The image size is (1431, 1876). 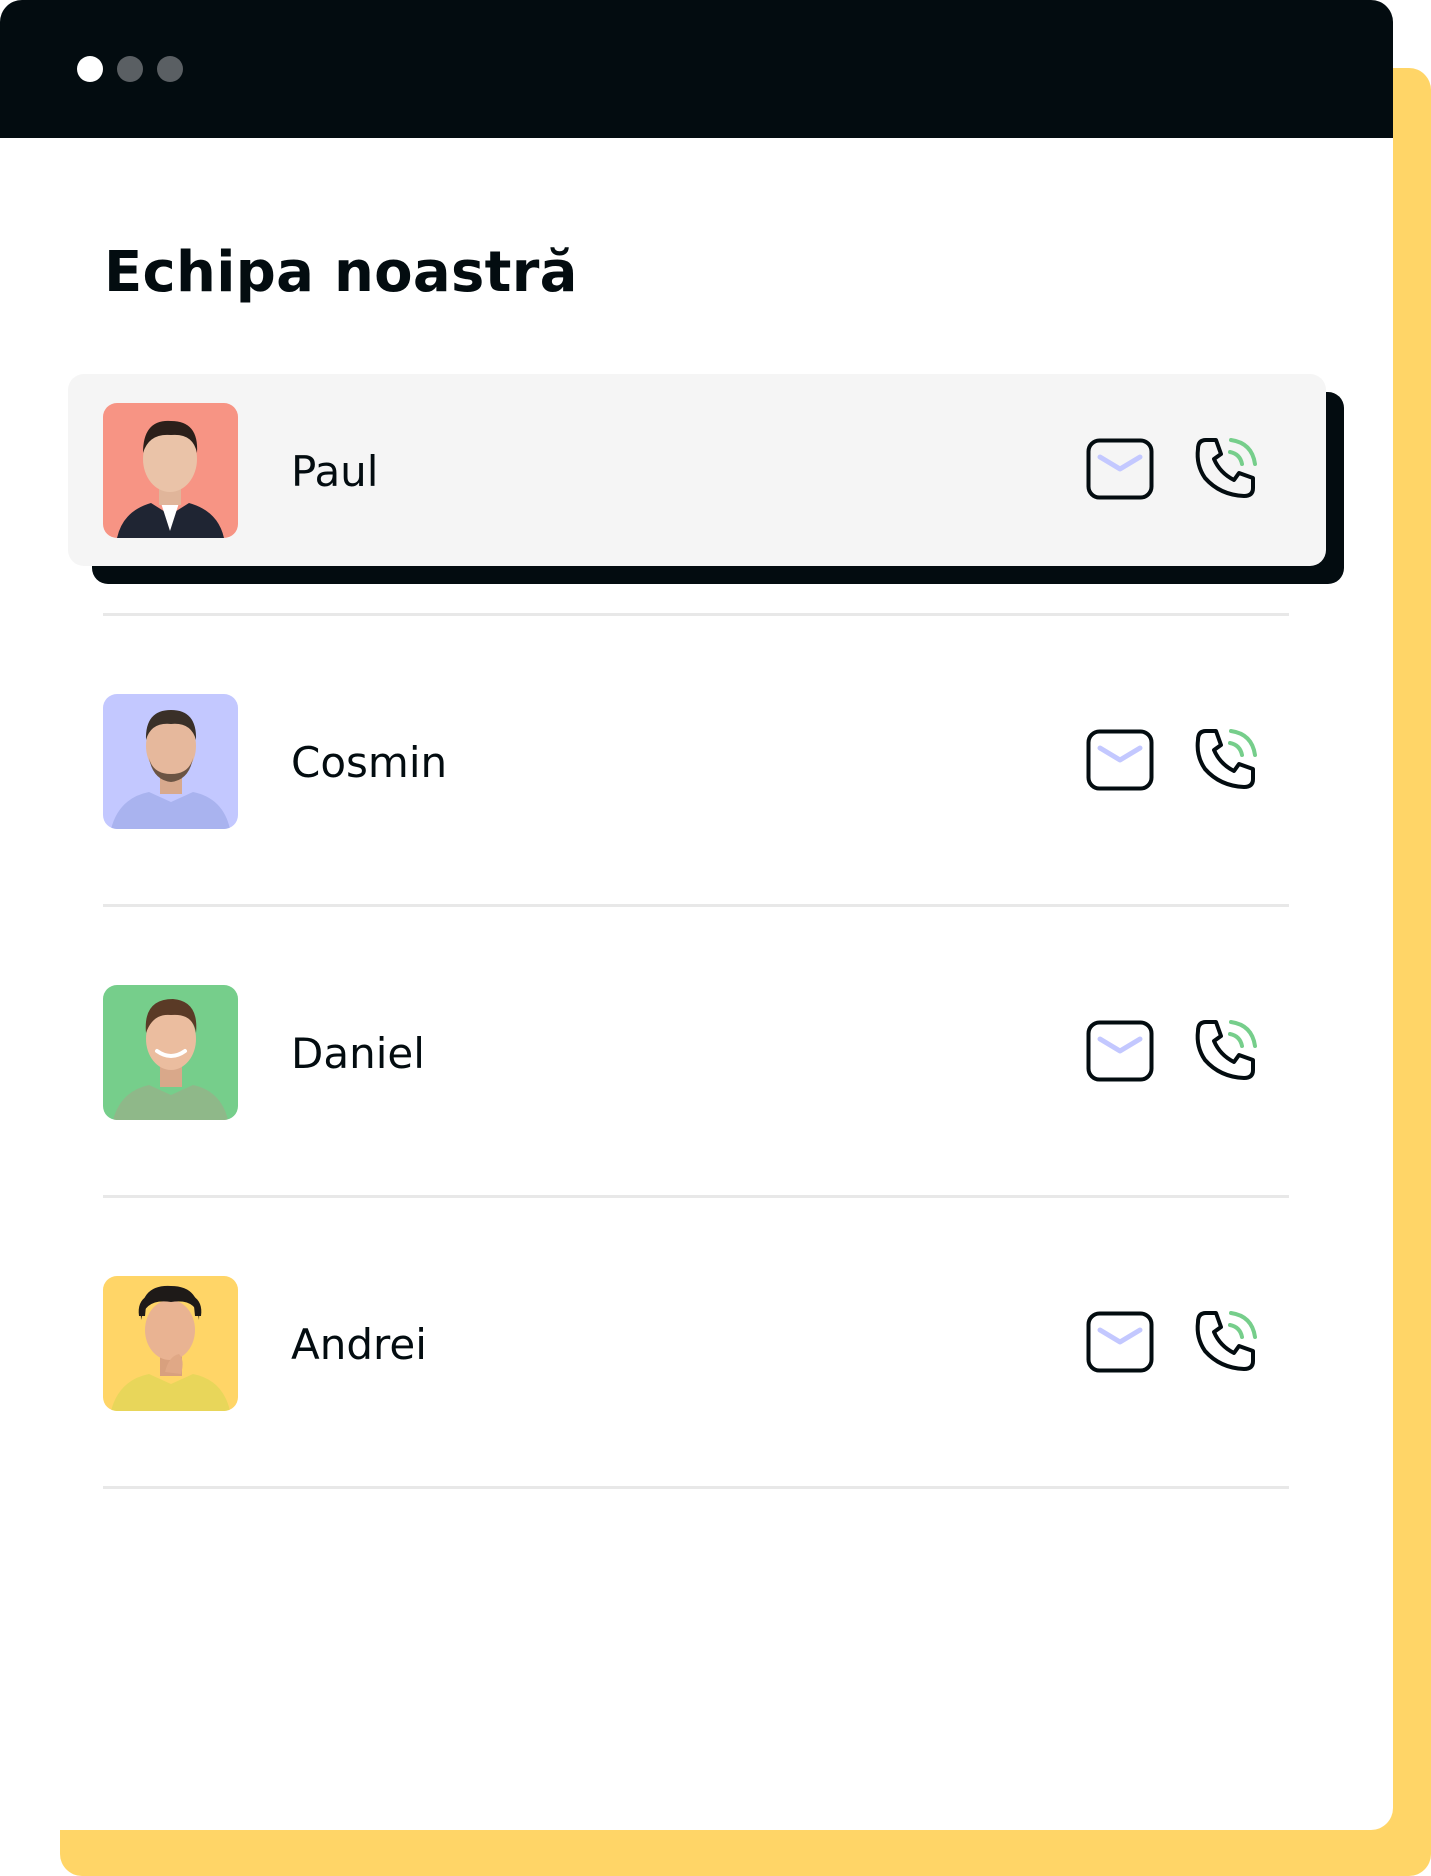 I want to click on member-name: Daniel, so click(x=358, y=1053).